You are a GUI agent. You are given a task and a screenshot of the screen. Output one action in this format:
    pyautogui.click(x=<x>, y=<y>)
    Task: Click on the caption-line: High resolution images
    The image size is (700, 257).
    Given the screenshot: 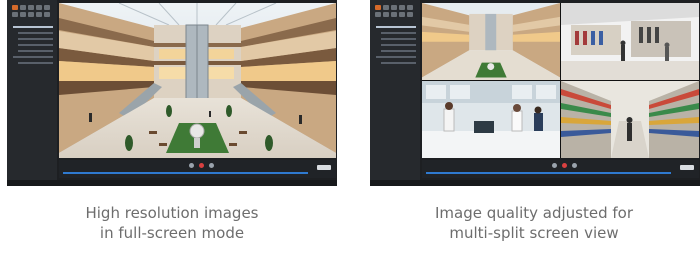 What is the action you would take?
    pyautogui.click(x=172, y=213)
    